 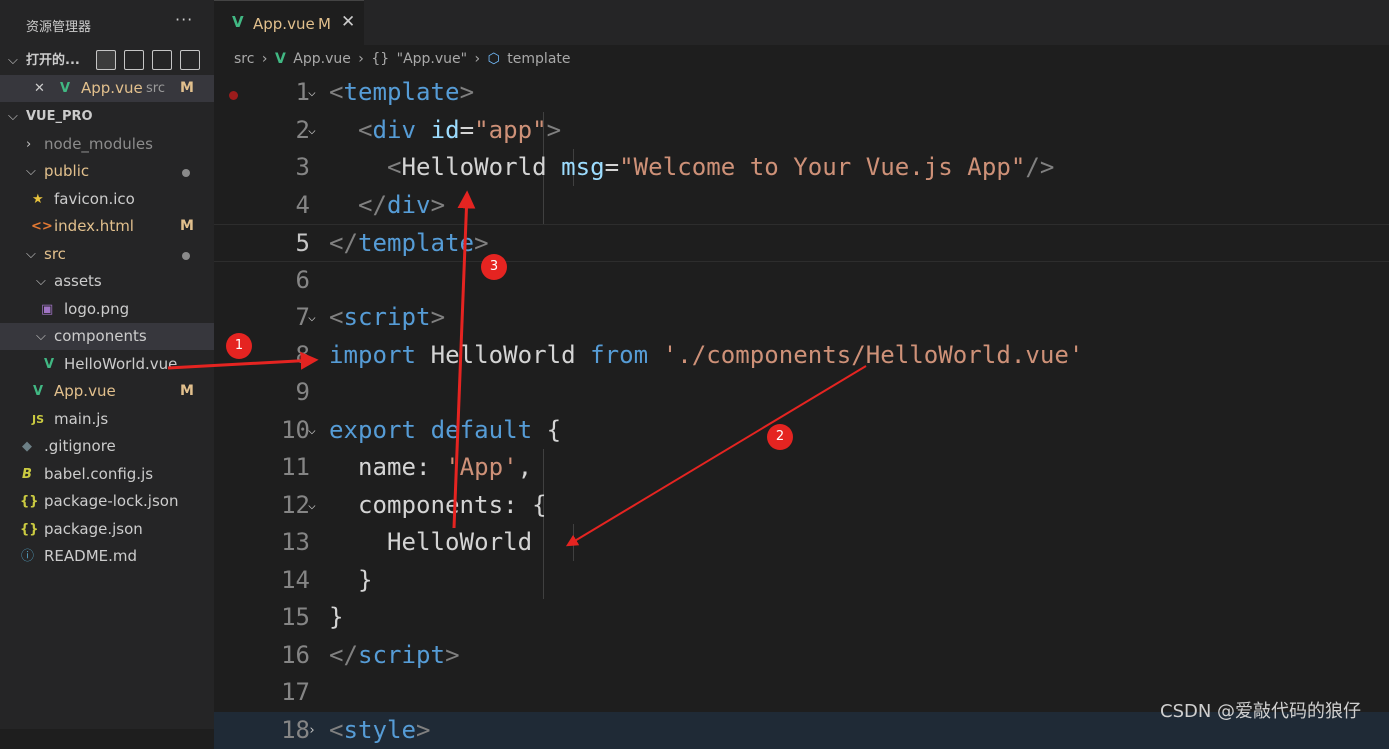 I want to click on annotation-badge-2: 2, so click(x=780, y=437).